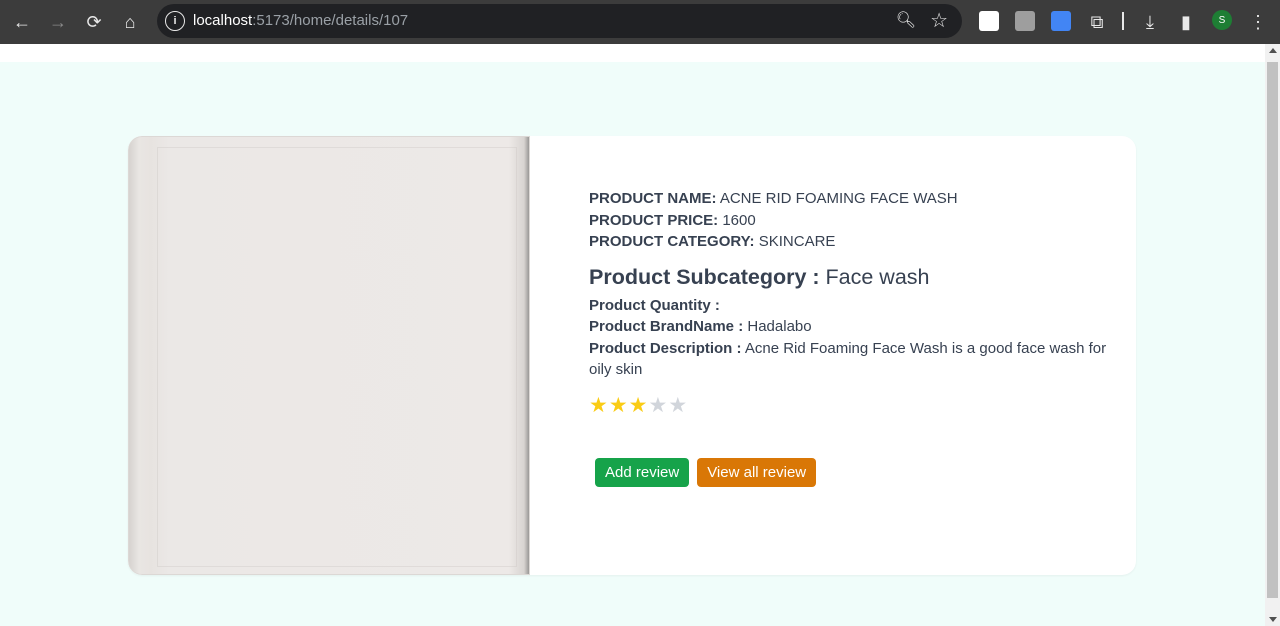 The height and width of the screenshot is (626, 1280). Describe the element at coordinates (666, 326) in the screenshot. I see `product-brand-label: Product BrandName :` at that location.